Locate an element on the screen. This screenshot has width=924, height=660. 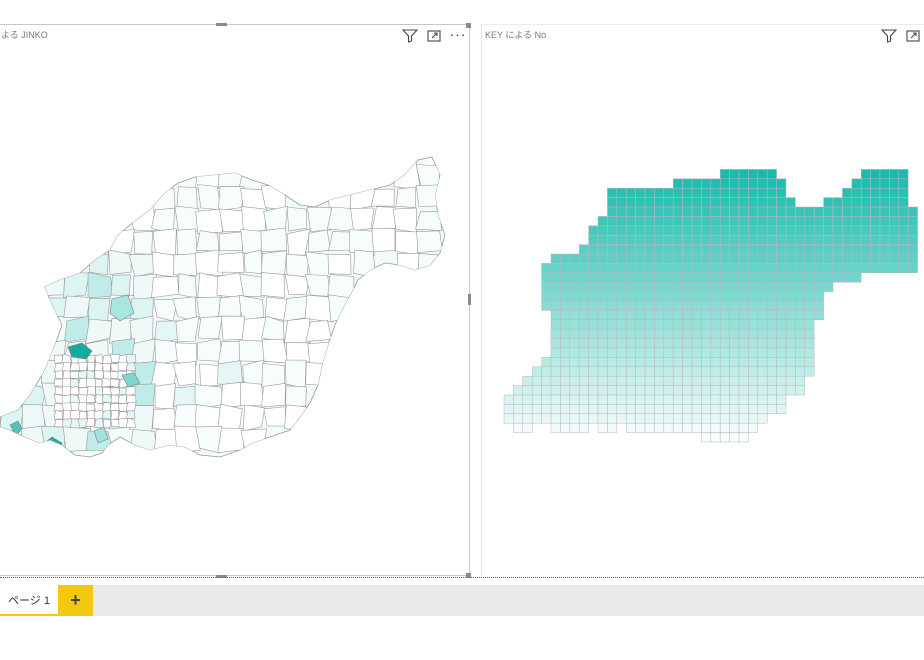
resize-handle-corner-top-right is located at coordinates (468, 25).